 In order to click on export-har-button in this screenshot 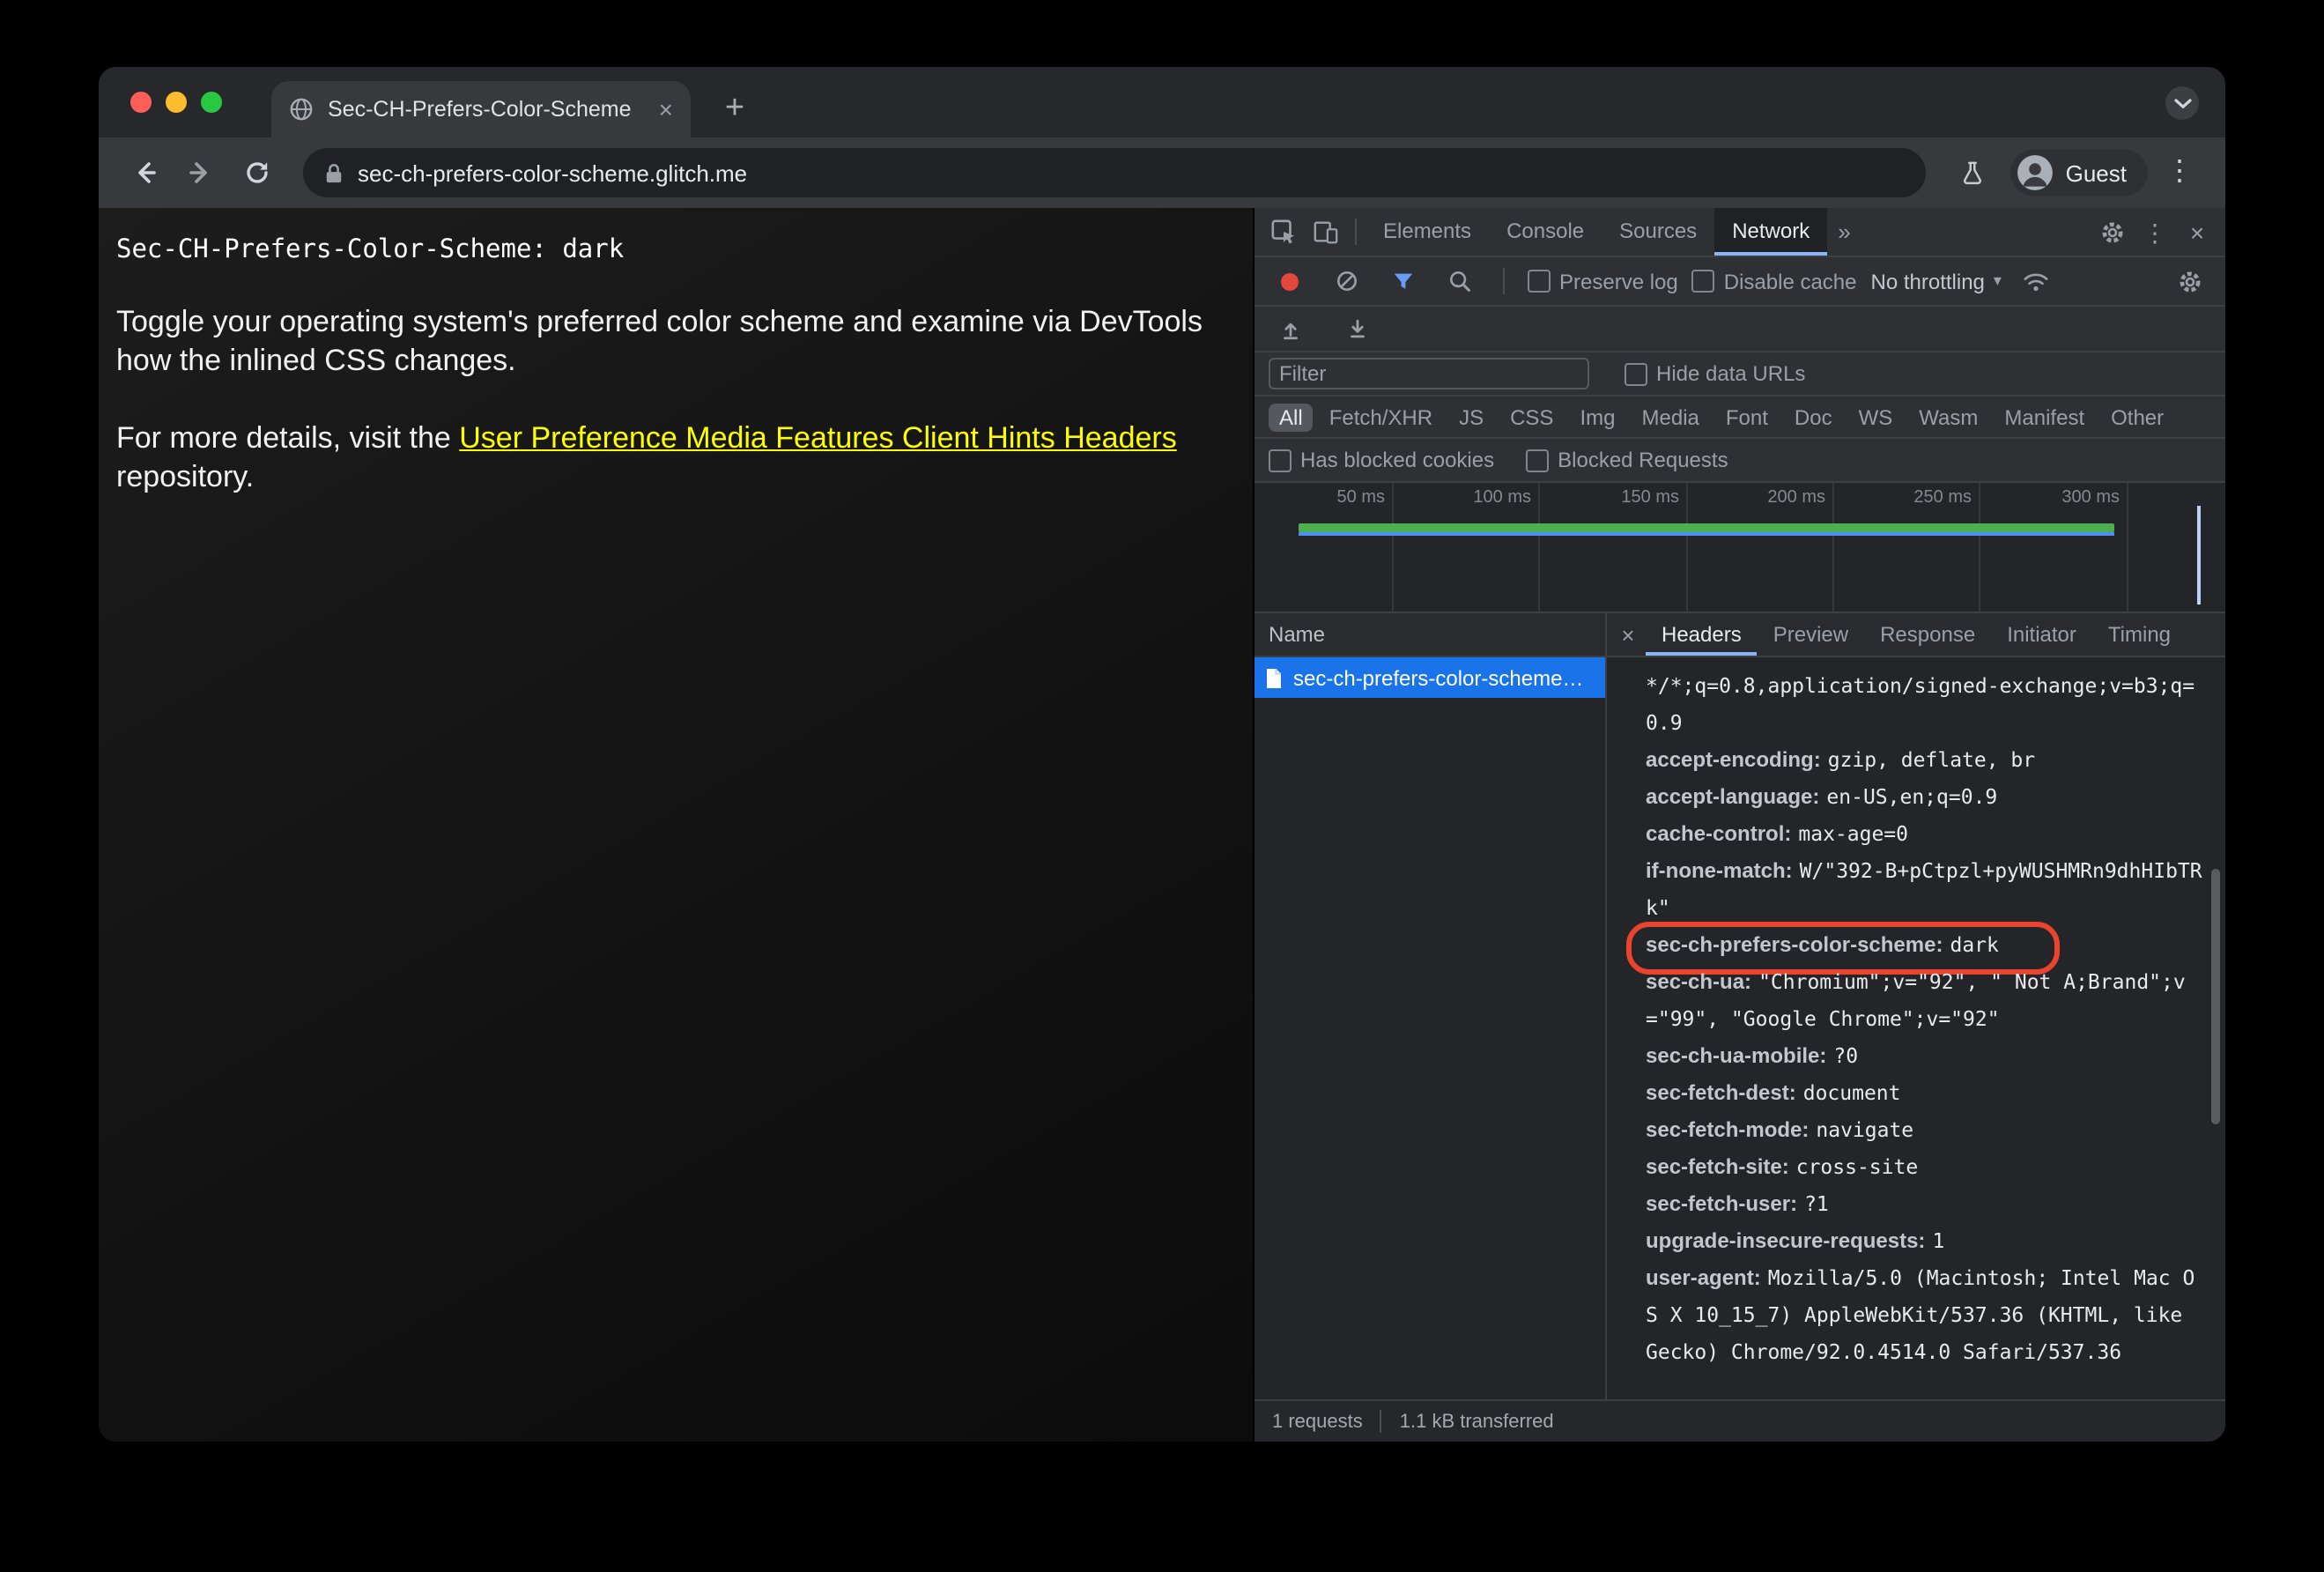, I will do `click(1357, 329)`.